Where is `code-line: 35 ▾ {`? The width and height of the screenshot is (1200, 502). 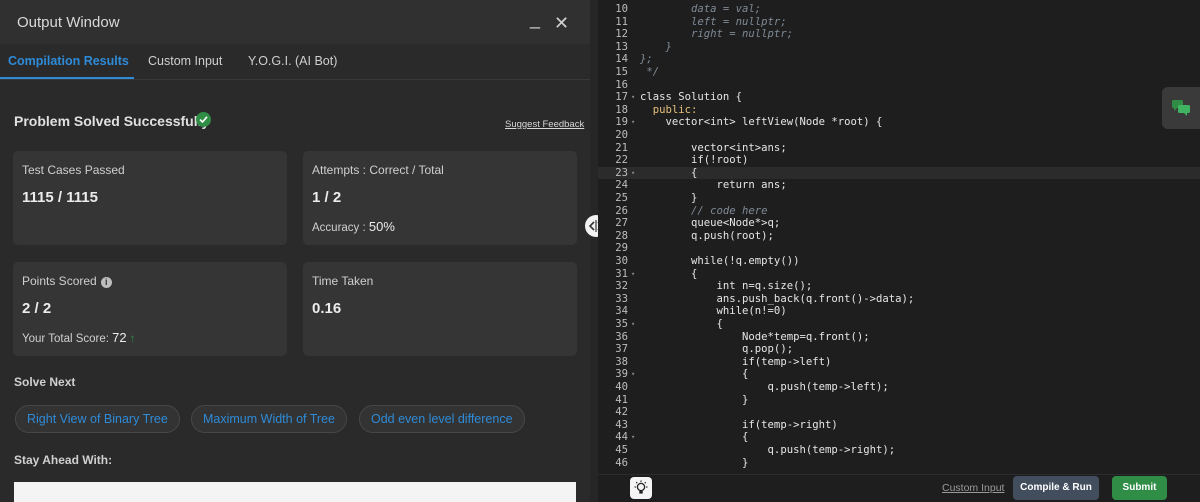
code-line: 35 ▾ { is located at coordinates (899, 324).